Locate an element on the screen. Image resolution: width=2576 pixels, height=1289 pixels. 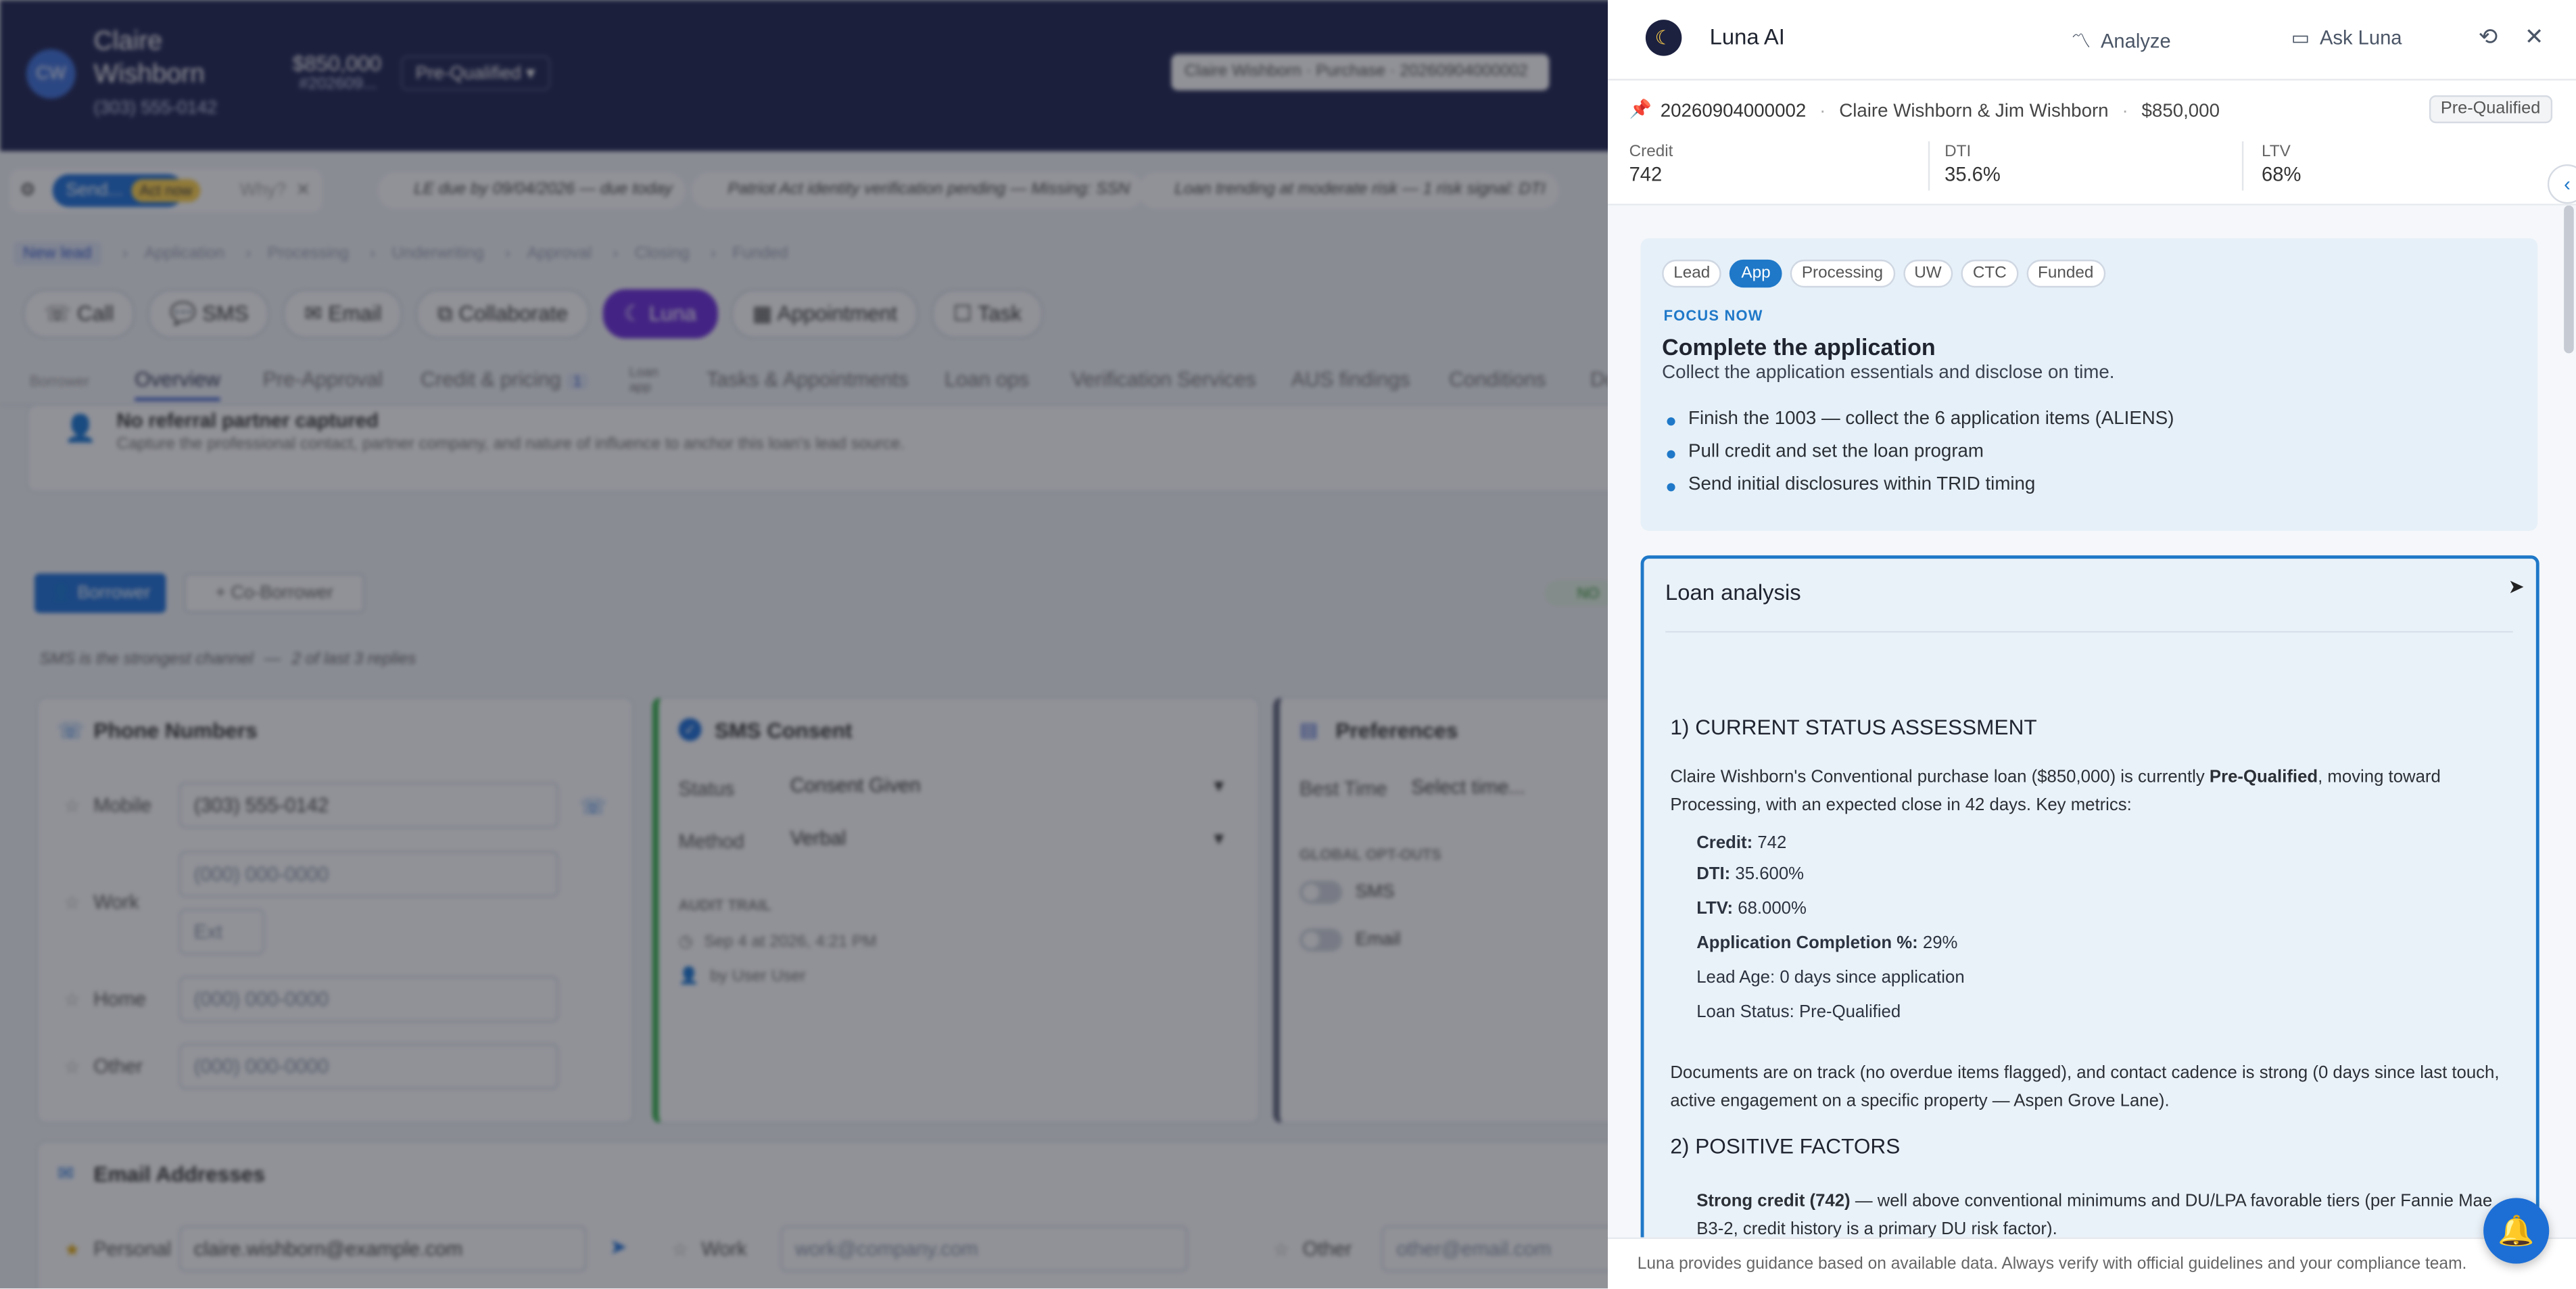
analysis-title: Loan analysis is located at coordinates (1733, 593).